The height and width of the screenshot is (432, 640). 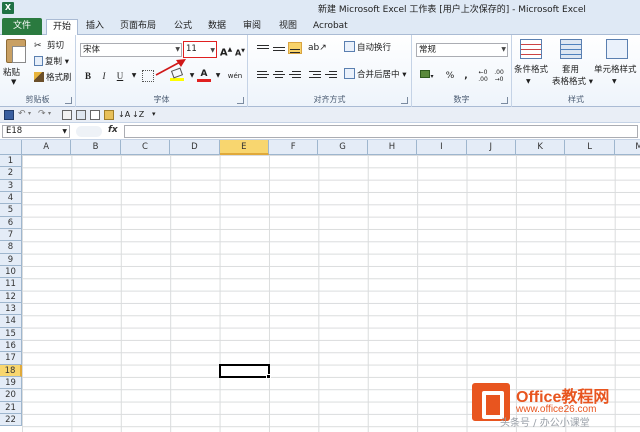 What do you see at coordinates (51, 62) in the screenshot?
I see `copy-button: 复制 ▾` at bounding box center [51, 62].